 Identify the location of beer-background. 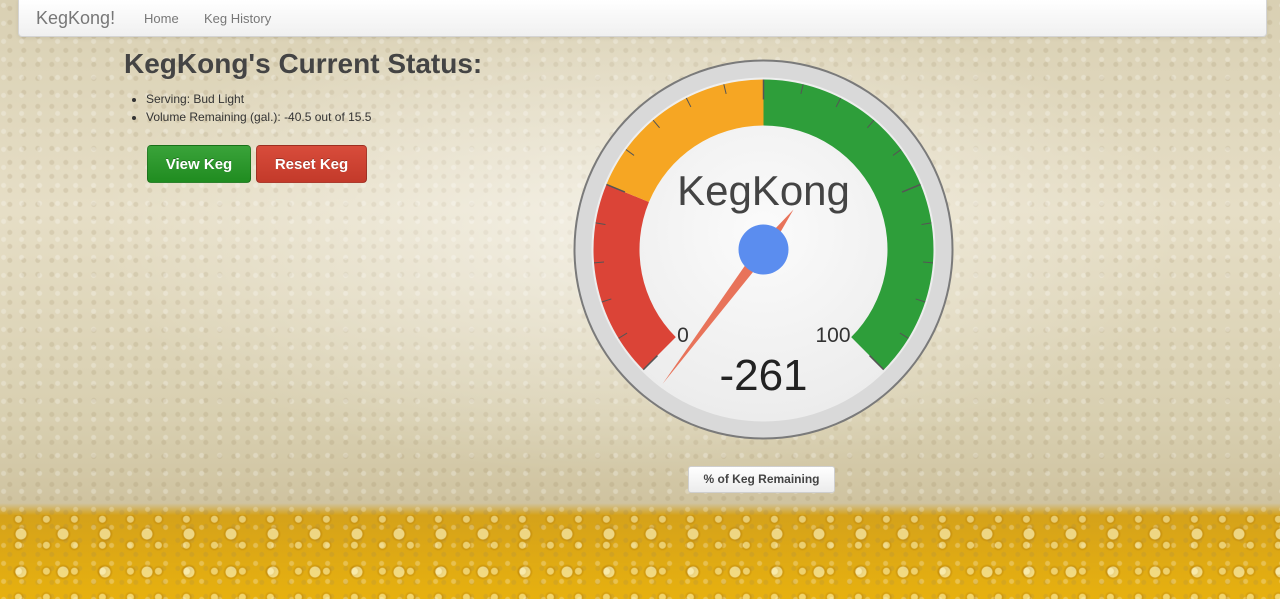
(640, 557).